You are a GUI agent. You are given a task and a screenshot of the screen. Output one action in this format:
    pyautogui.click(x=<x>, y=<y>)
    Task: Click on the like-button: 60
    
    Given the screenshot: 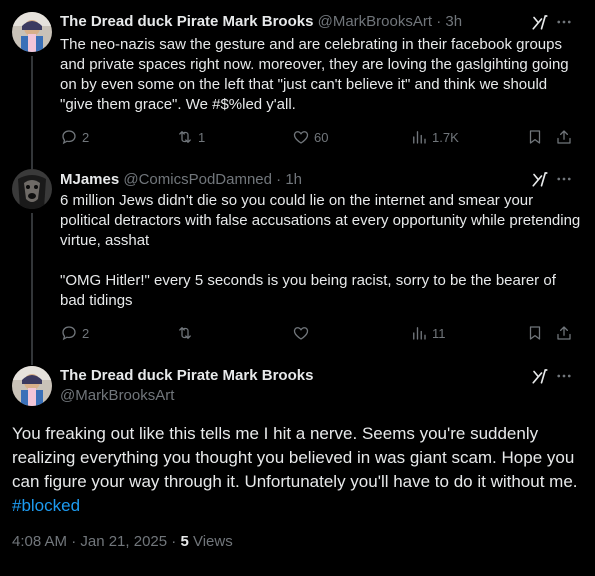 What is the action you would take?
    pyautogui.click(x=310, y=137)
    